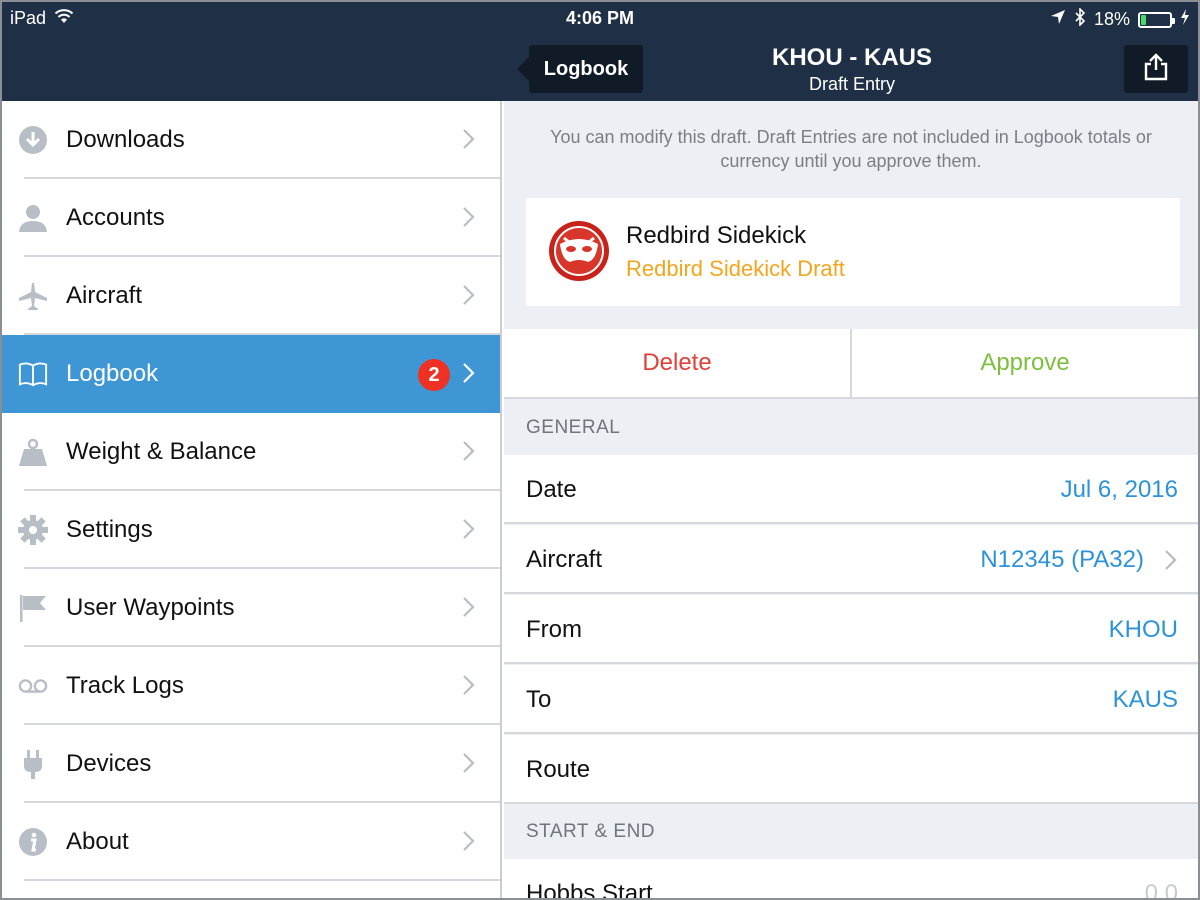  What do you see at coordinates (33, 686) in the screenshot?
I see `tape-icon` at bounding box center [33, 686].